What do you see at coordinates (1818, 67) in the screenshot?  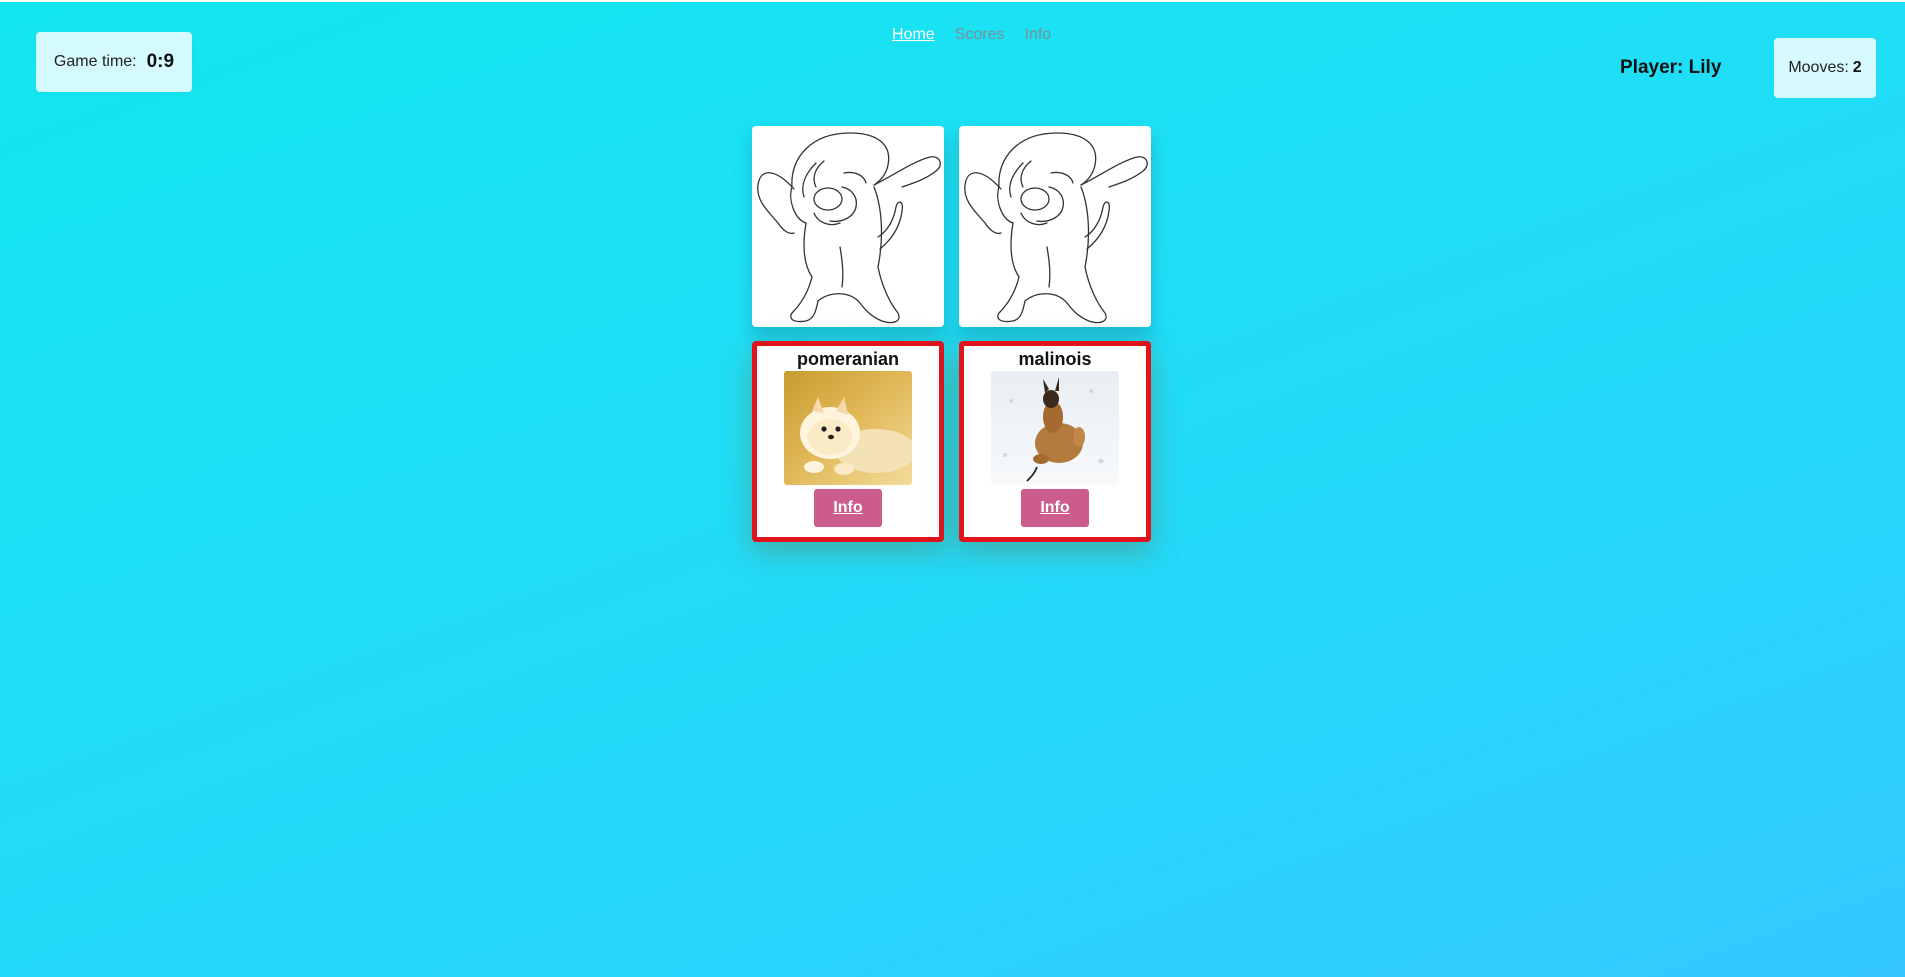 I see `moves-label: Mooves:` at bounding box center [1818, 67].